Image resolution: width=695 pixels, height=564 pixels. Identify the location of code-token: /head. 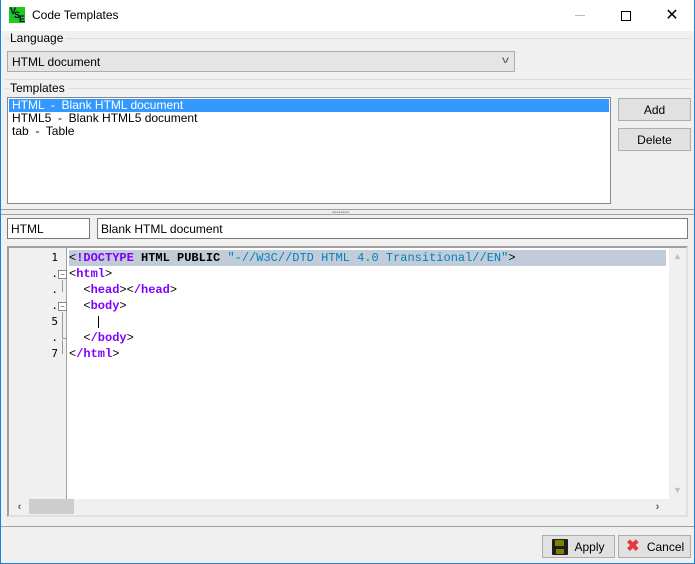
(151, 290).